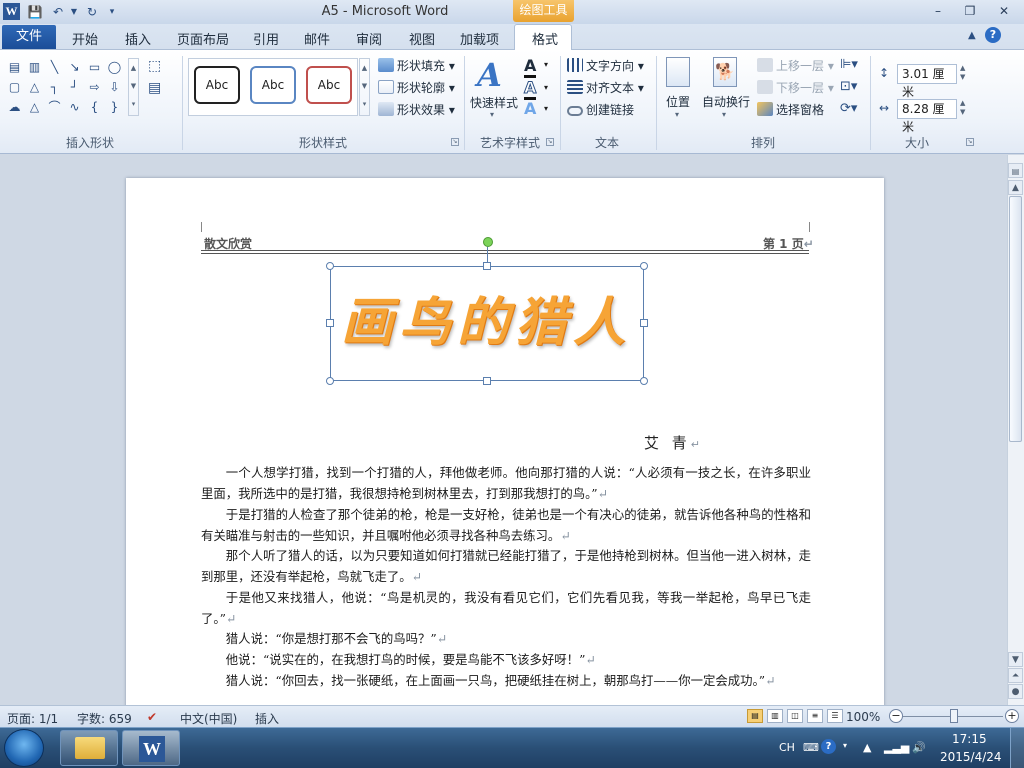 The image size is (1024, 768). Describe the element at coordinates (138, 38) in the screenshot. I see `tab-insert: 插入` at that location.